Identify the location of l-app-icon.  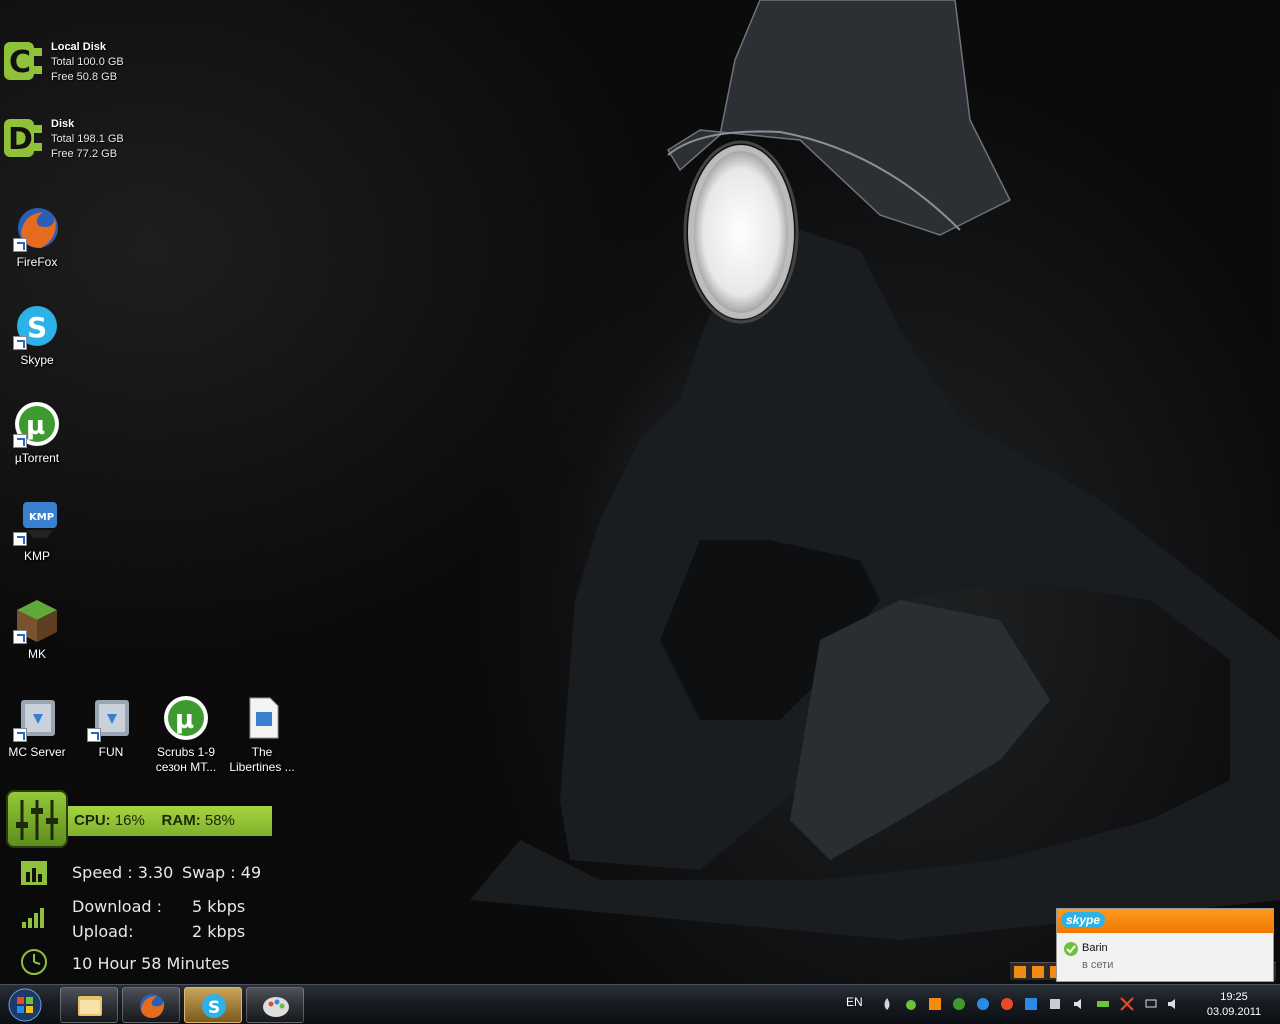
(1031, 1004).